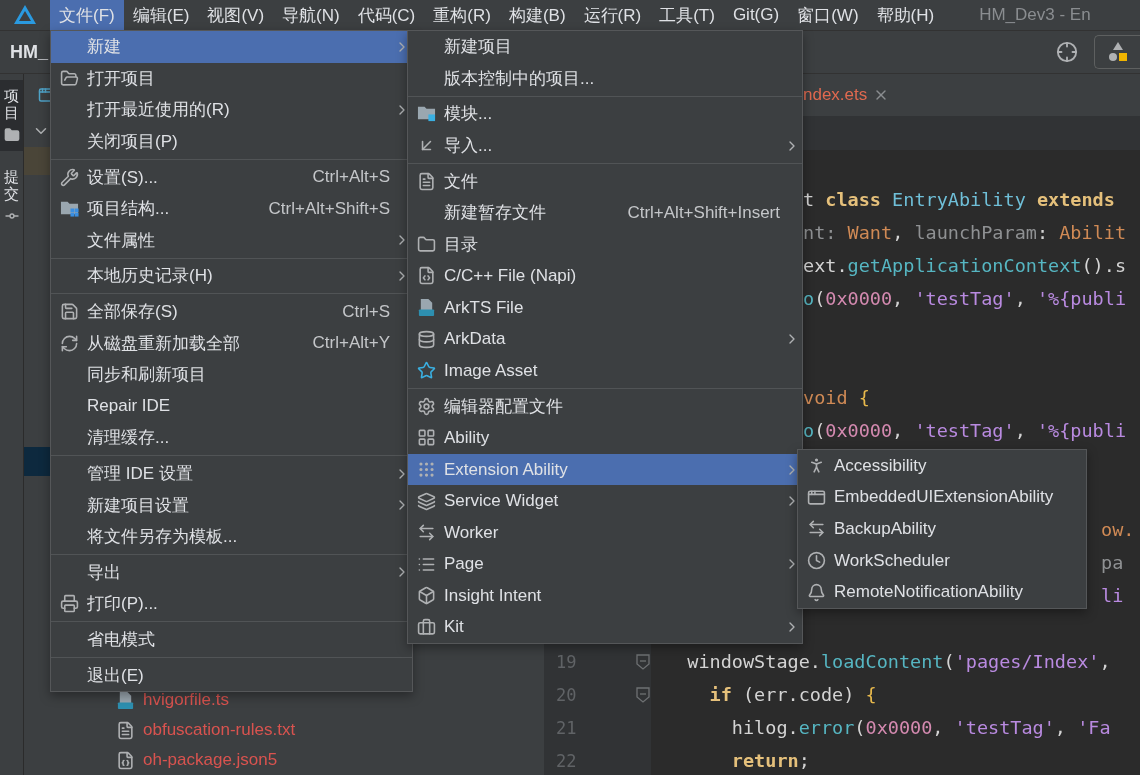  I want to click on menu-title: 工具(T), so click(687, 15).